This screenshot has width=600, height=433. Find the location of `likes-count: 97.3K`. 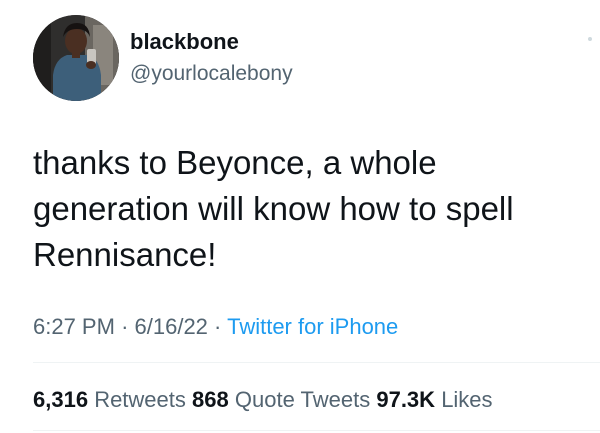

likes-count: 97.3K is located at coordinates (406, 399).